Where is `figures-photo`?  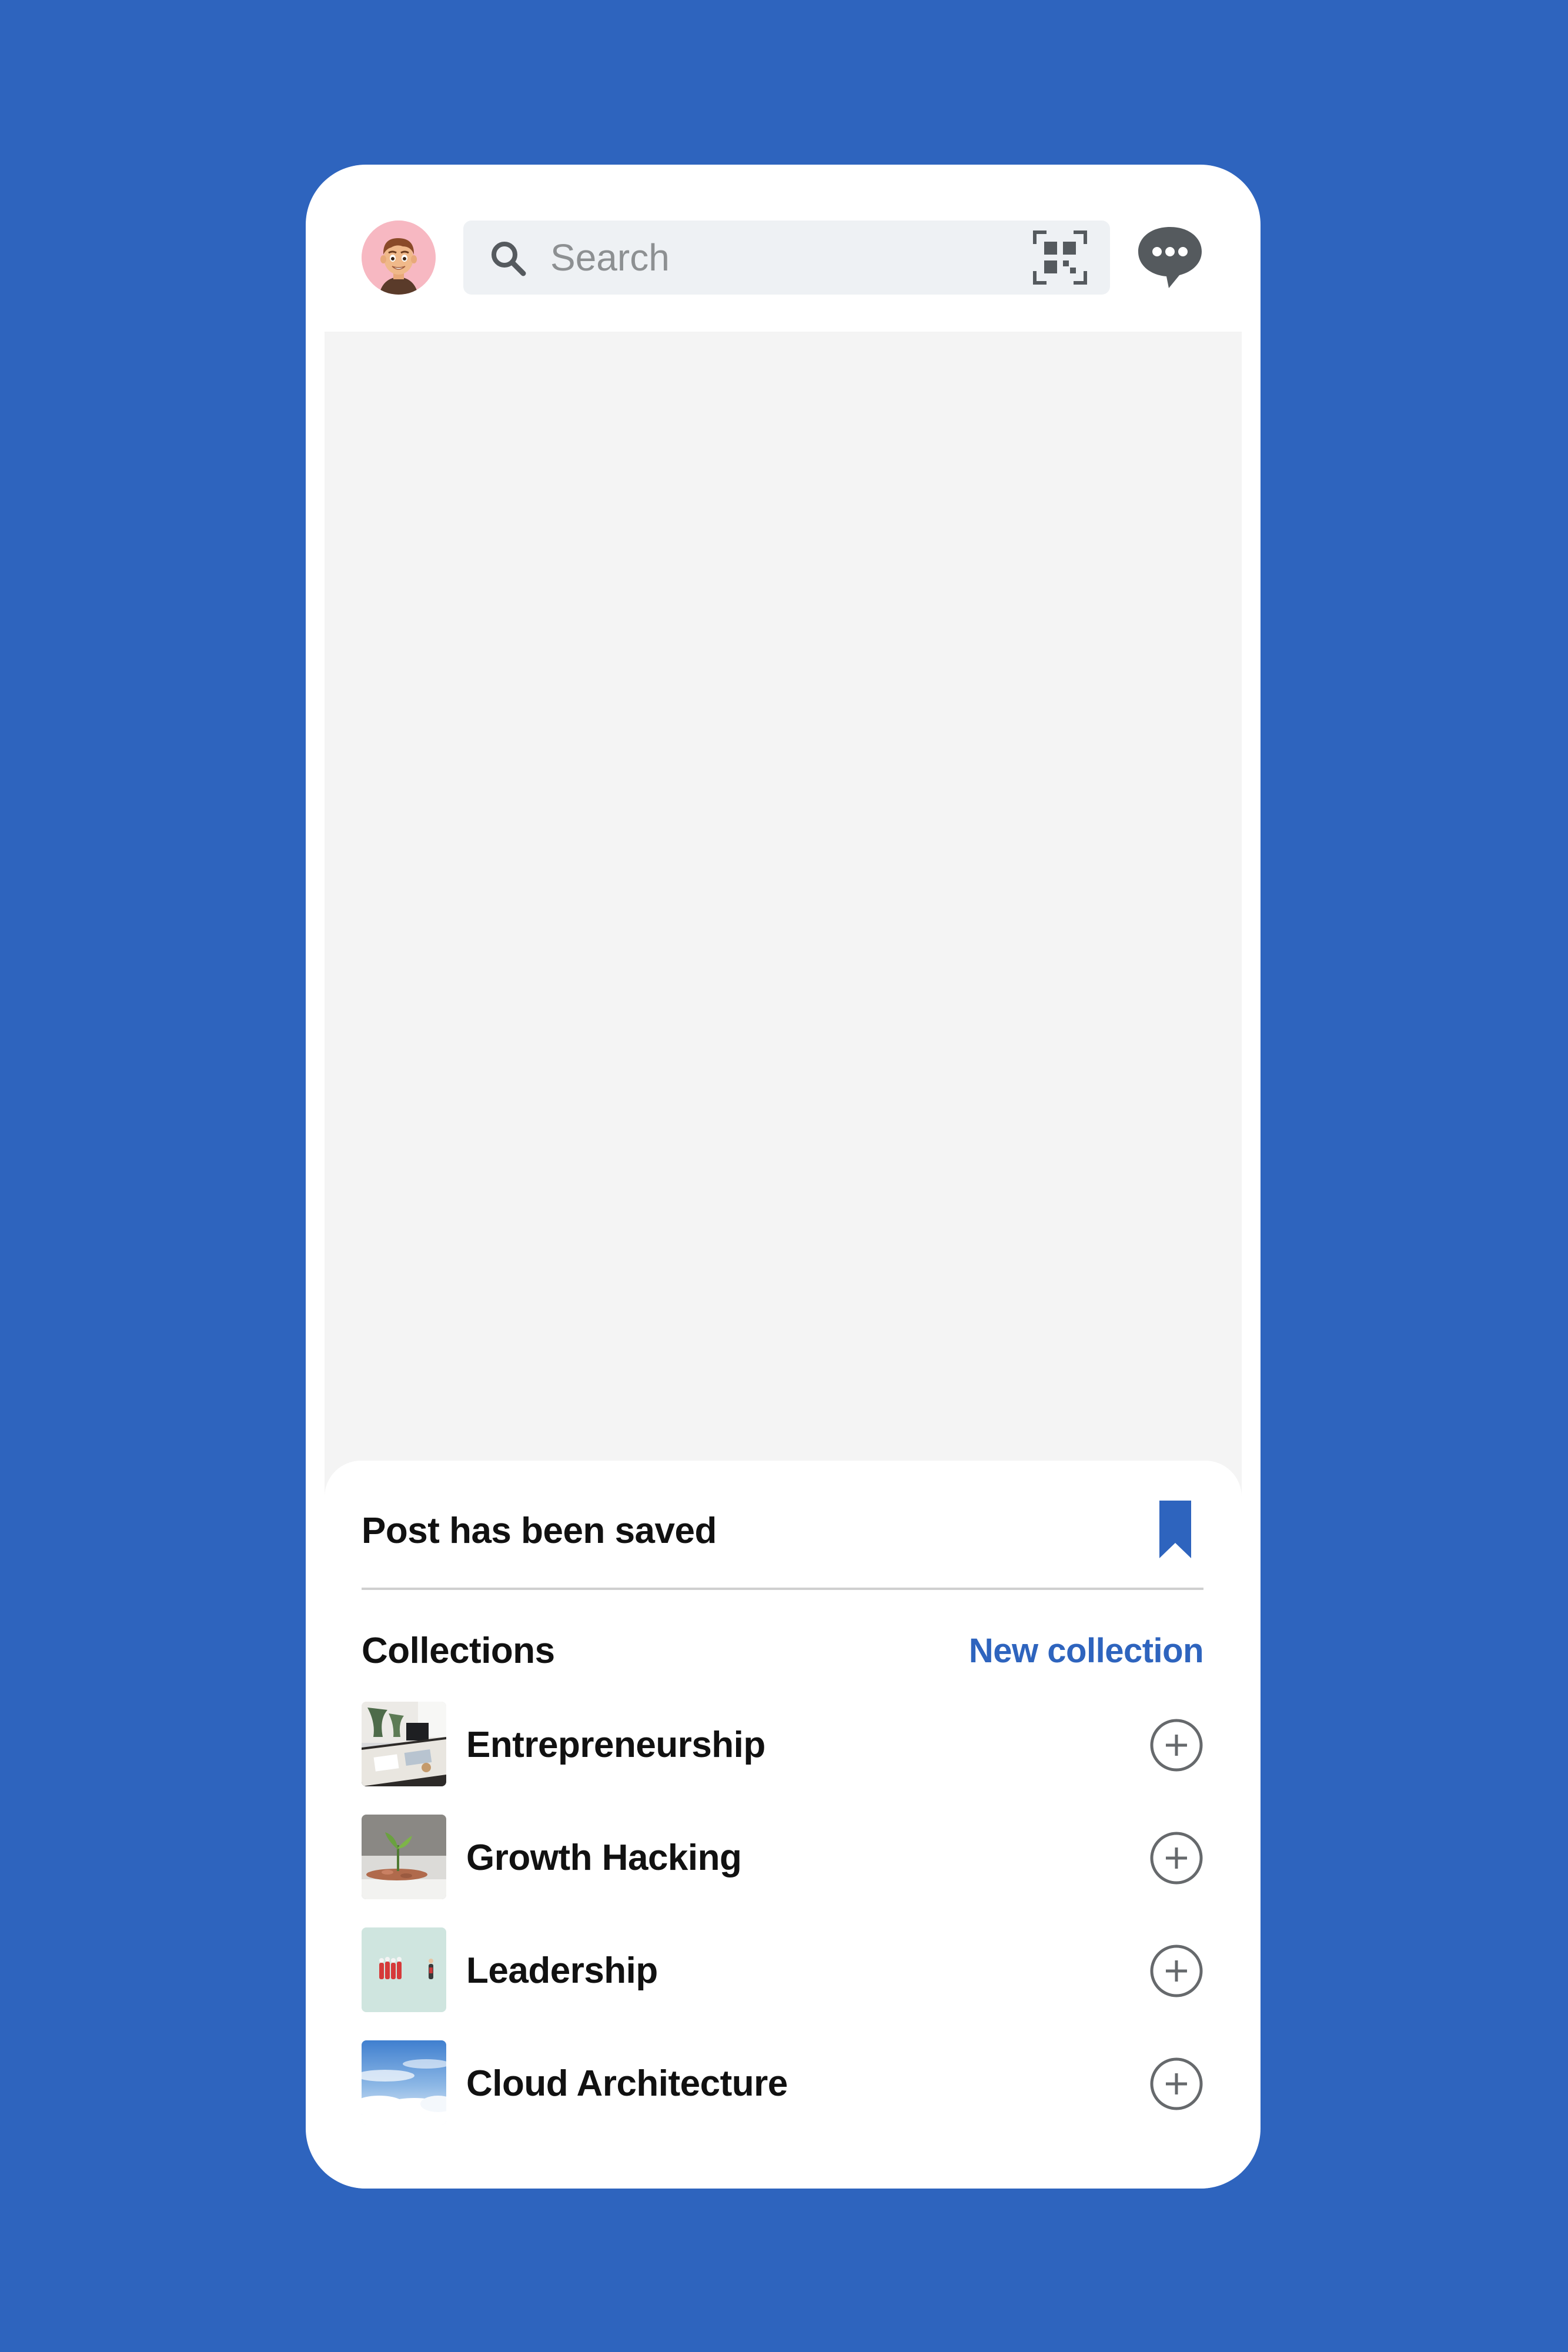
figures-photo is located at coordinates (404, 1969).